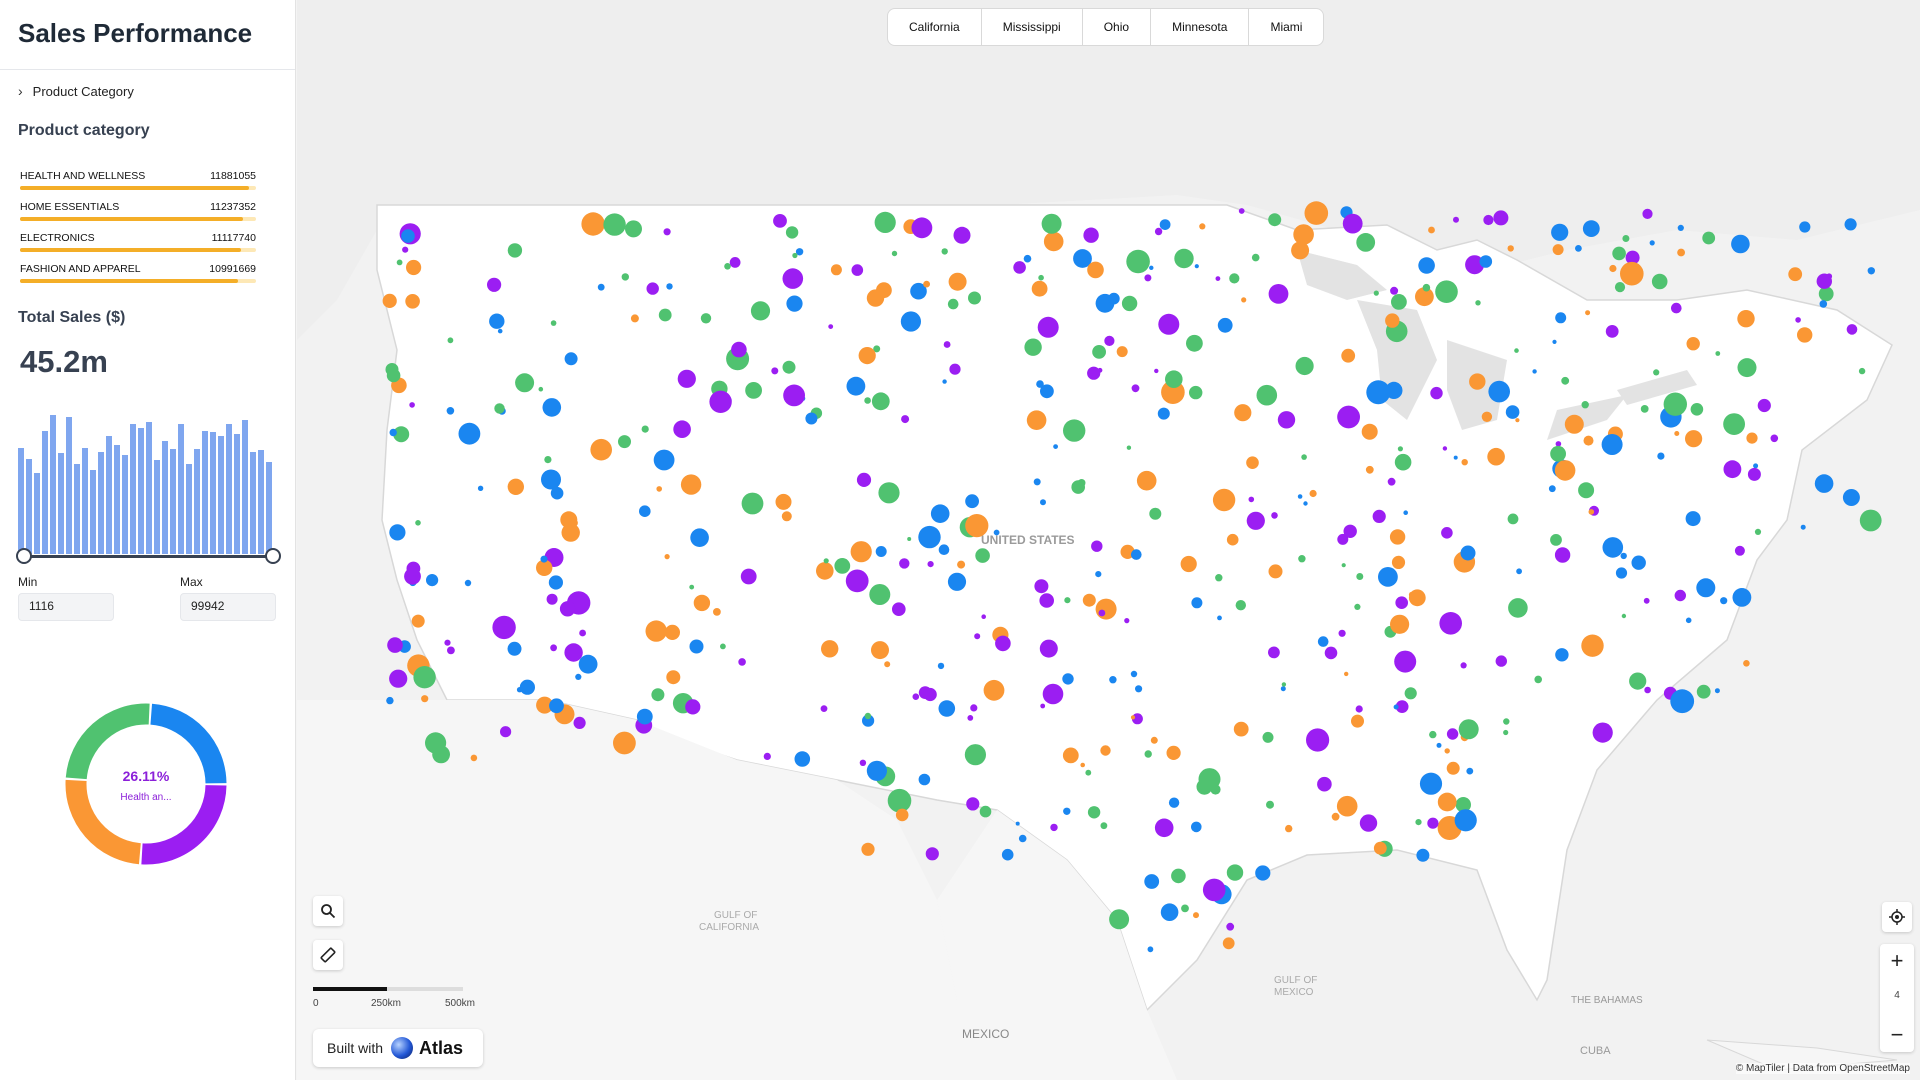 This screenshot has width=1920, height=1080. Describe the element at coordinates (1286, 27) in the screenshot. I see `tab-miami: Miami` at that location.